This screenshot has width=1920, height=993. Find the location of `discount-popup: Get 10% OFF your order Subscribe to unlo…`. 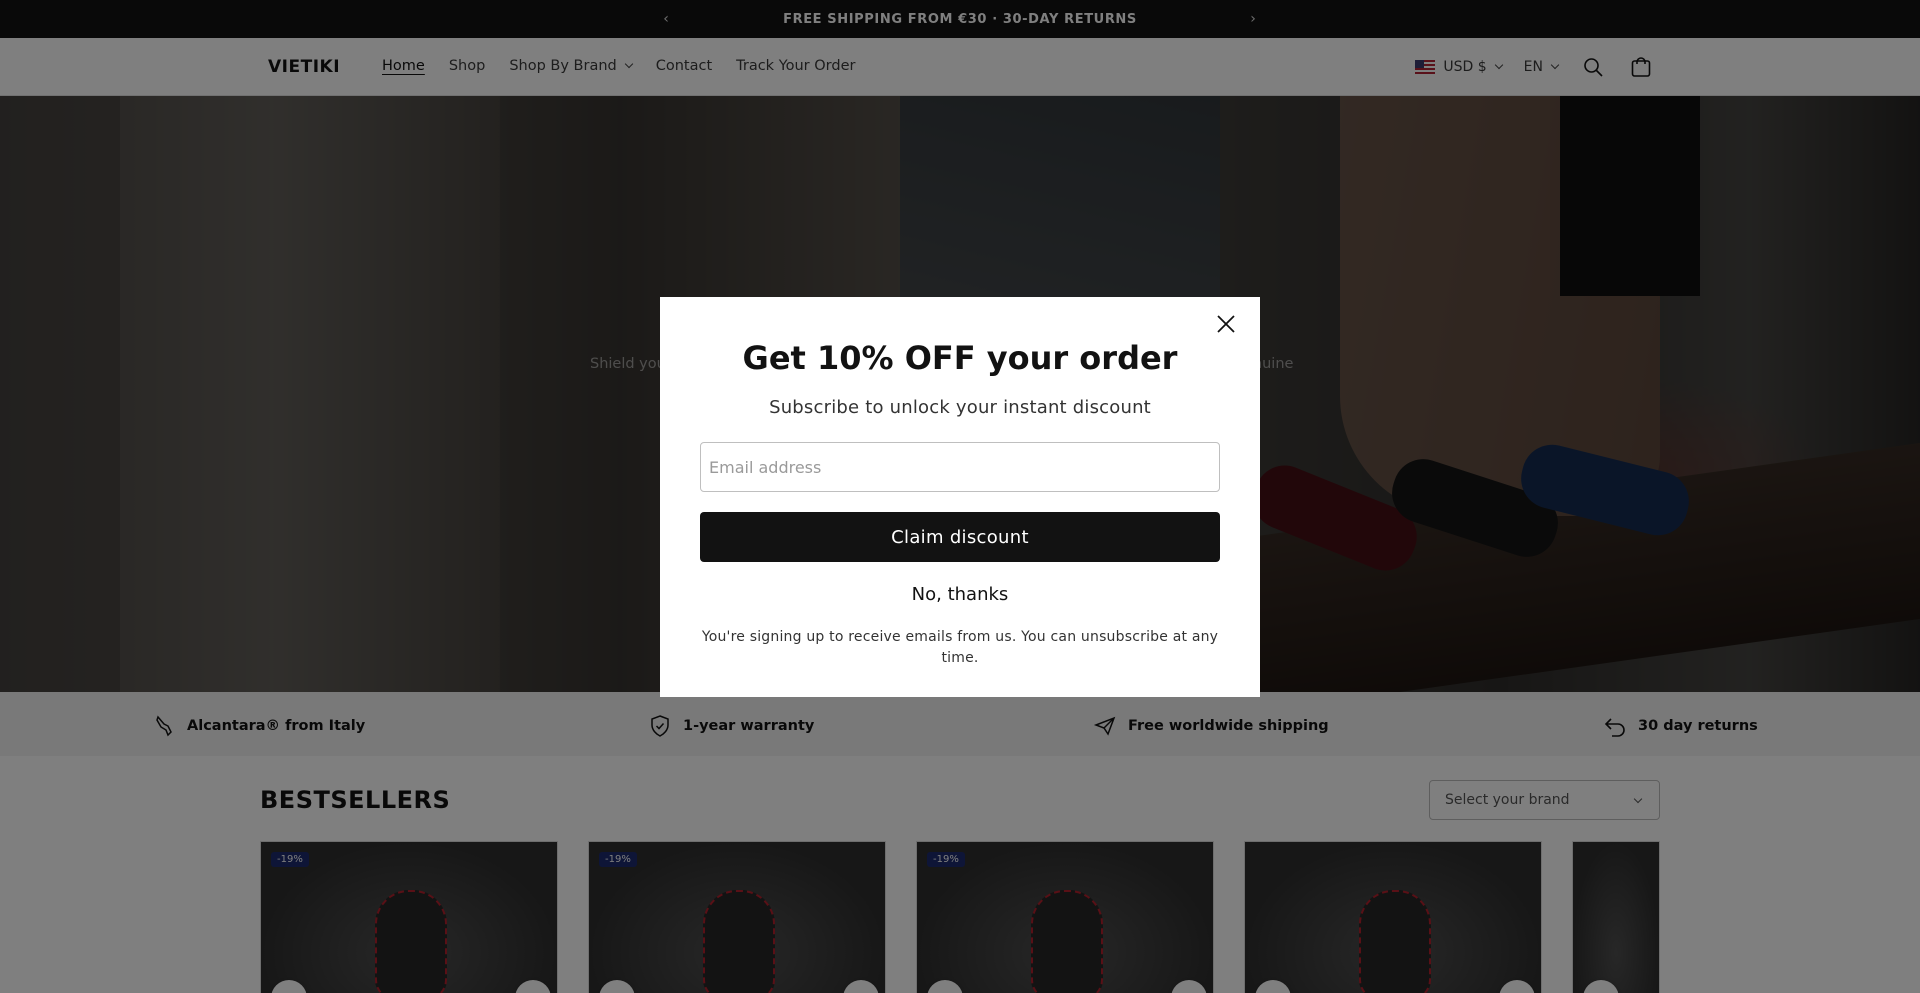

discount-popup: Get 10% OFF your order Subscribe to unlo… is located at coordinates (960, 497).